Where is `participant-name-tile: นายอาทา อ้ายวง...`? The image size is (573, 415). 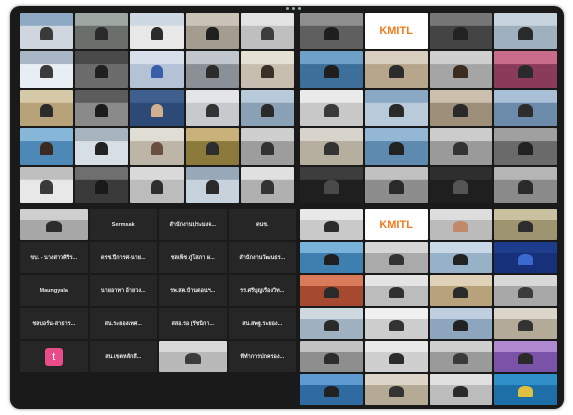 participant-name-tile: นายอาทา อ้ายวง... is located at coordinates (123, 290).